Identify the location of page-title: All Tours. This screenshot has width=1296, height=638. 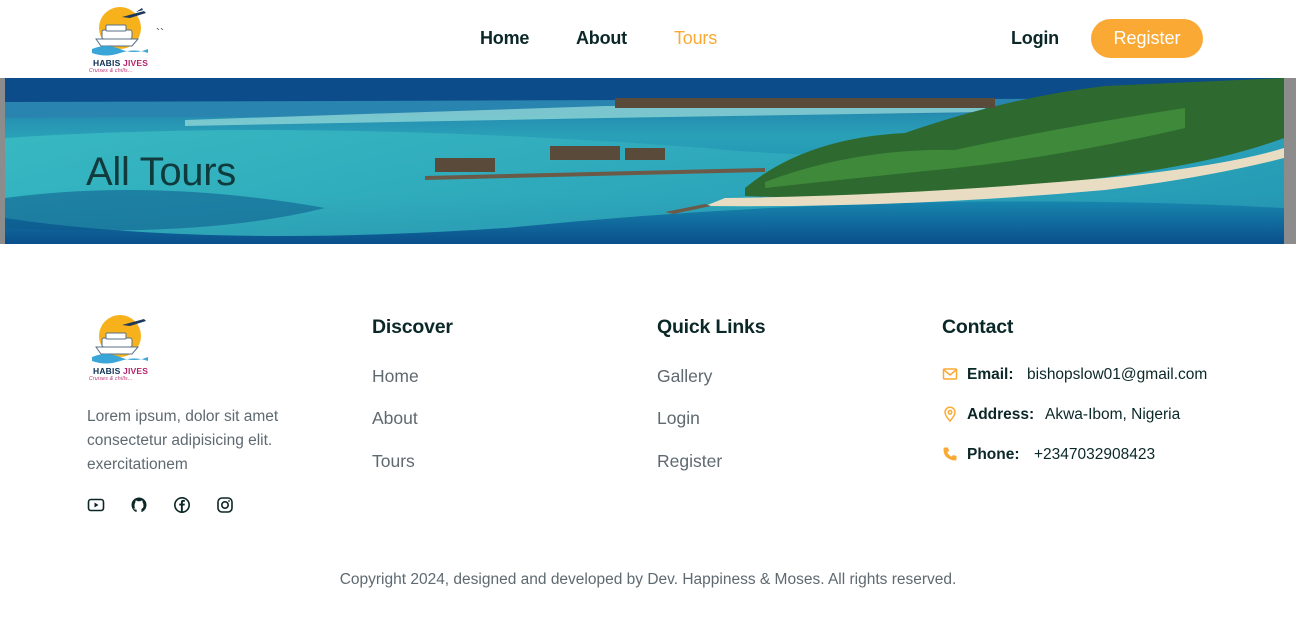
(161, 172).